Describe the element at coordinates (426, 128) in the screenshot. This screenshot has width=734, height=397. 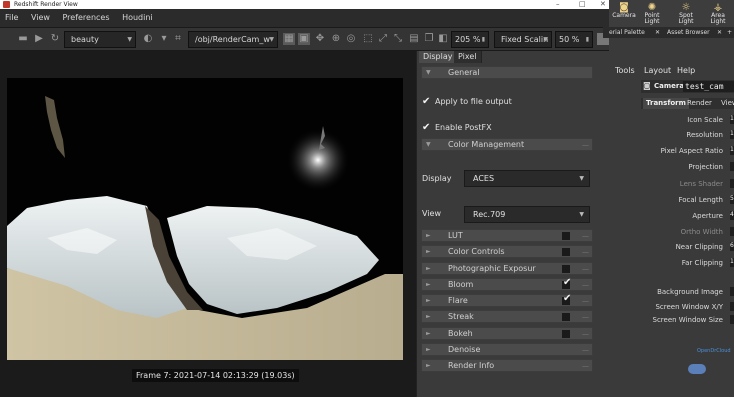
I see `enable-postfx-checkbox: ✔` at that location.